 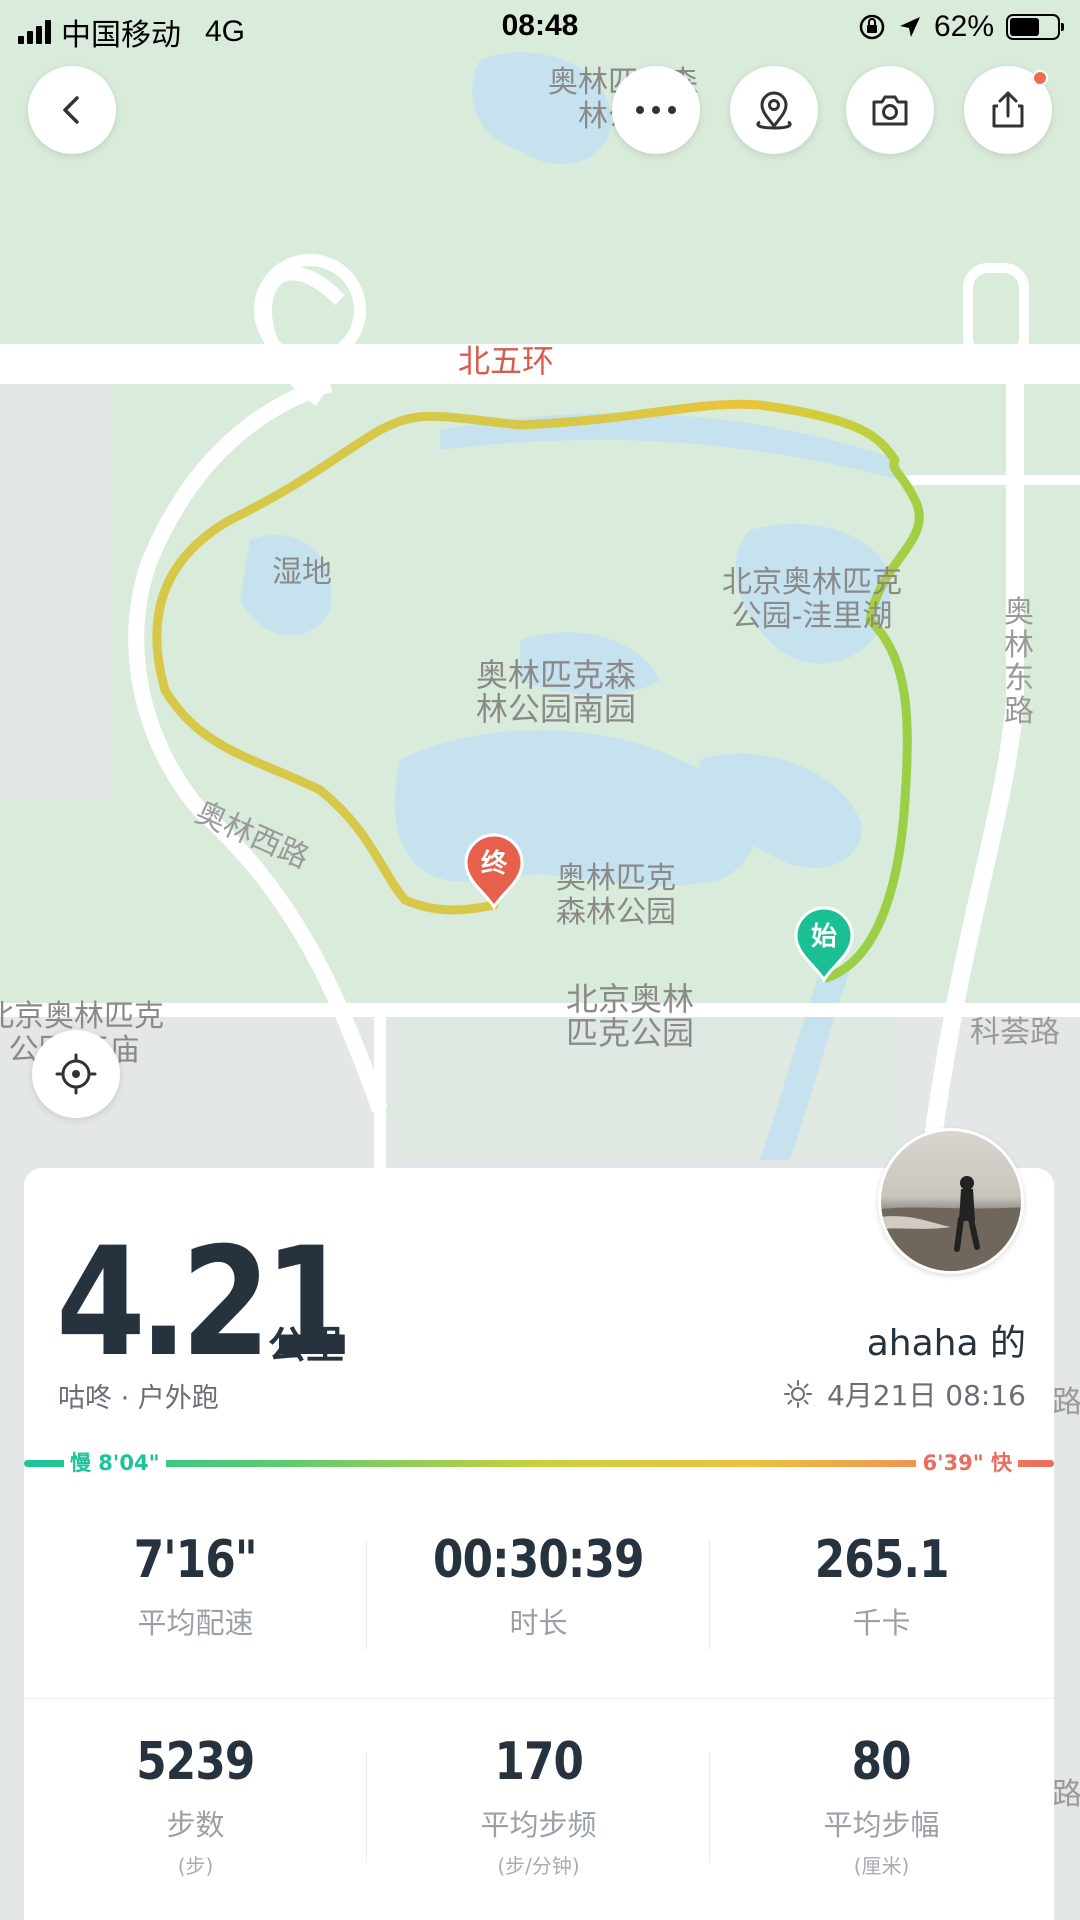 What do you see at coordinates (881, 1762) in the screenshot?
I see `stat-value: 80` at bounding box center [881, 1762].